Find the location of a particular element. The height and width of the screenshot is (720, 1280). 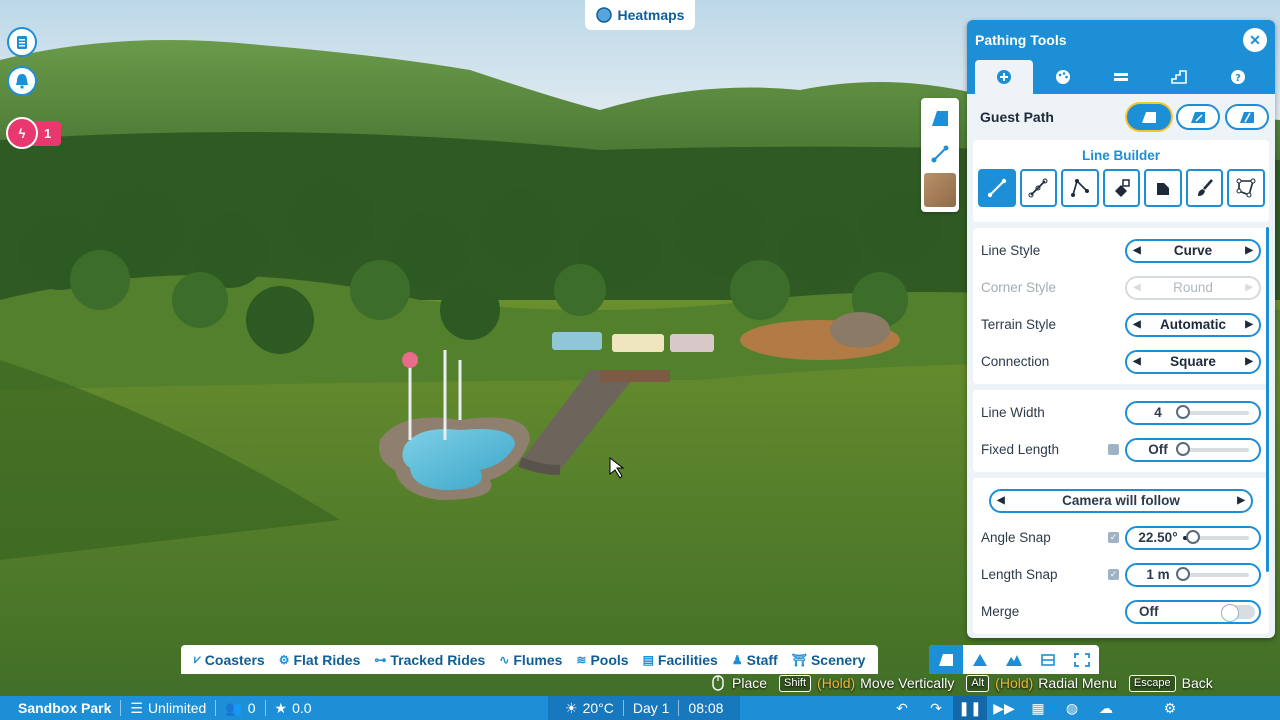

rating-display: ★ 0.0 is located at coordinates (293, 708).